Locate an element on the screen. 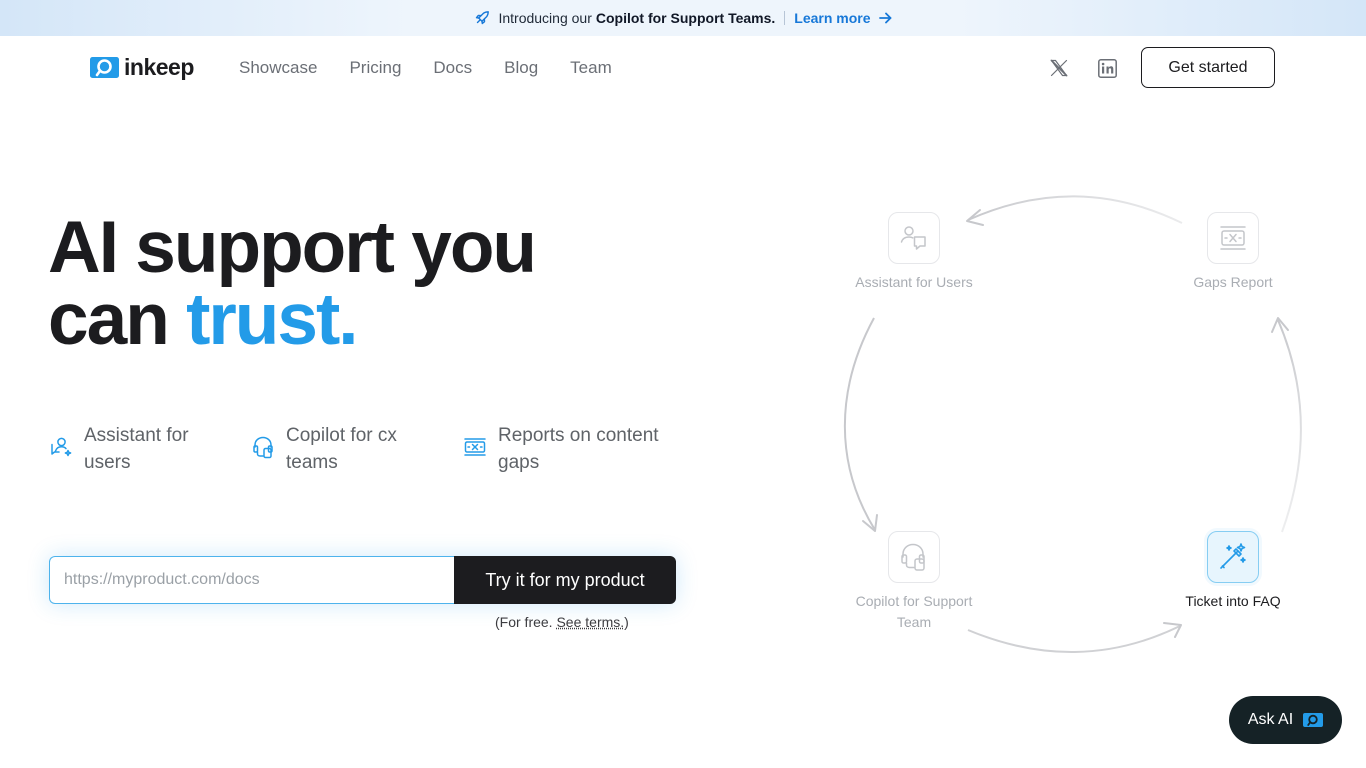  hero-title: AI support you can trust. is located at coordinates (292, 283).